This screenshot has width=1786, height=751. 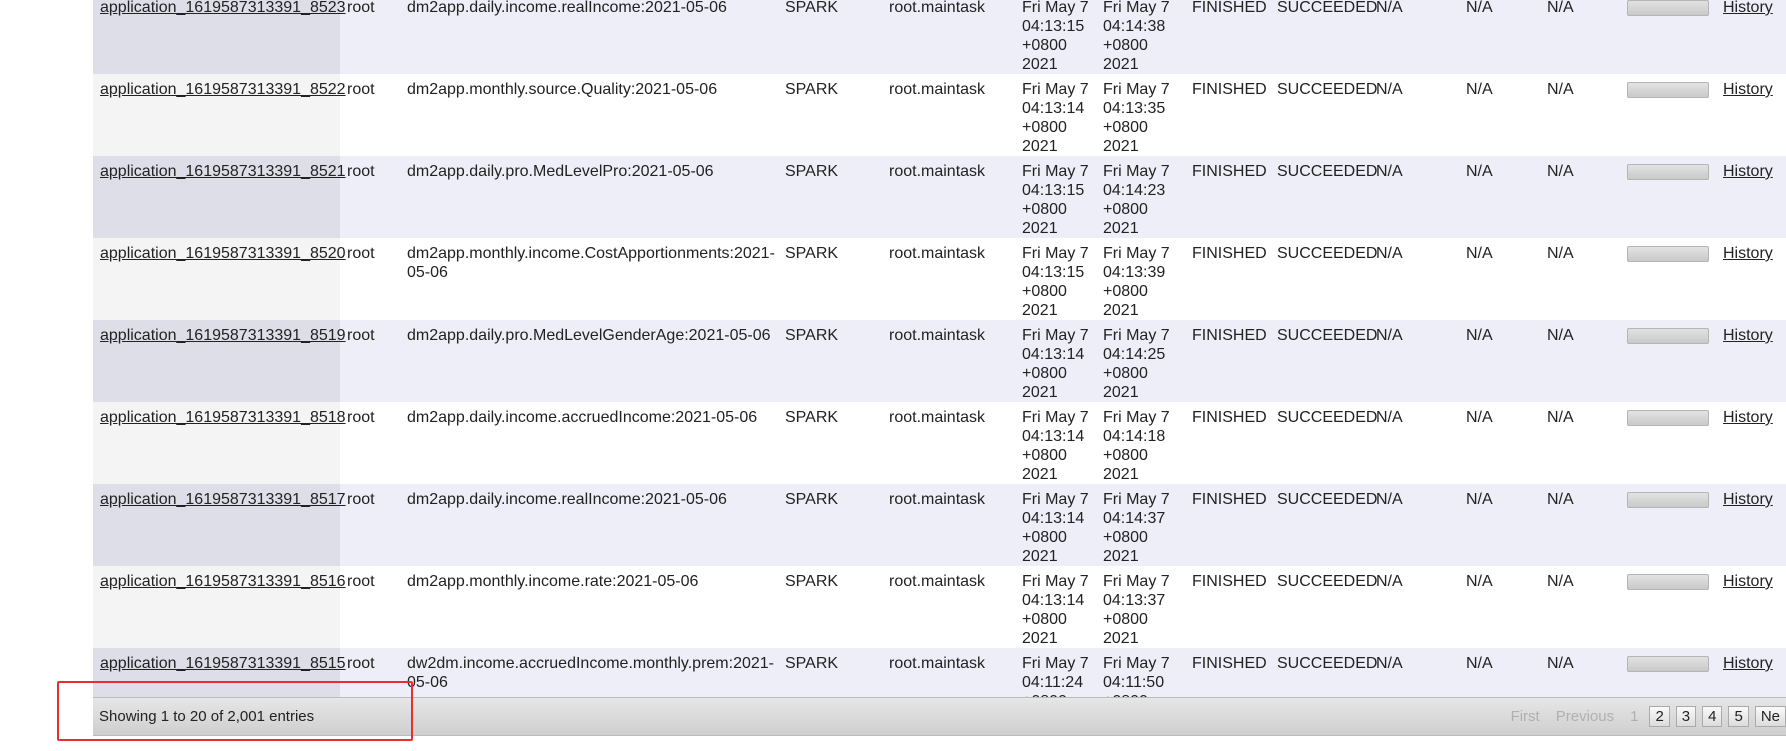 What do you see at coordinates (1134, 682) in the screenshot?
I see `time-line: 04:11:50` at bounding box center [1134, 682].